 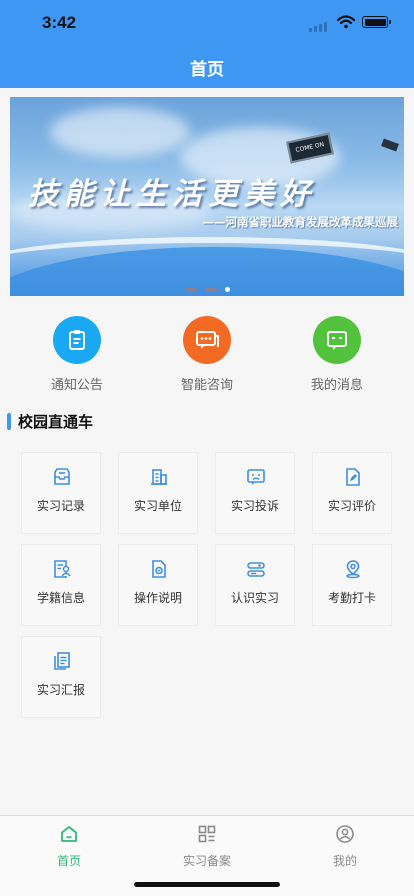 What do you see at coordinates (207, 44) in the screenshot?
I see `app-header: 3:42 首页` at bounding box center [207, 44].